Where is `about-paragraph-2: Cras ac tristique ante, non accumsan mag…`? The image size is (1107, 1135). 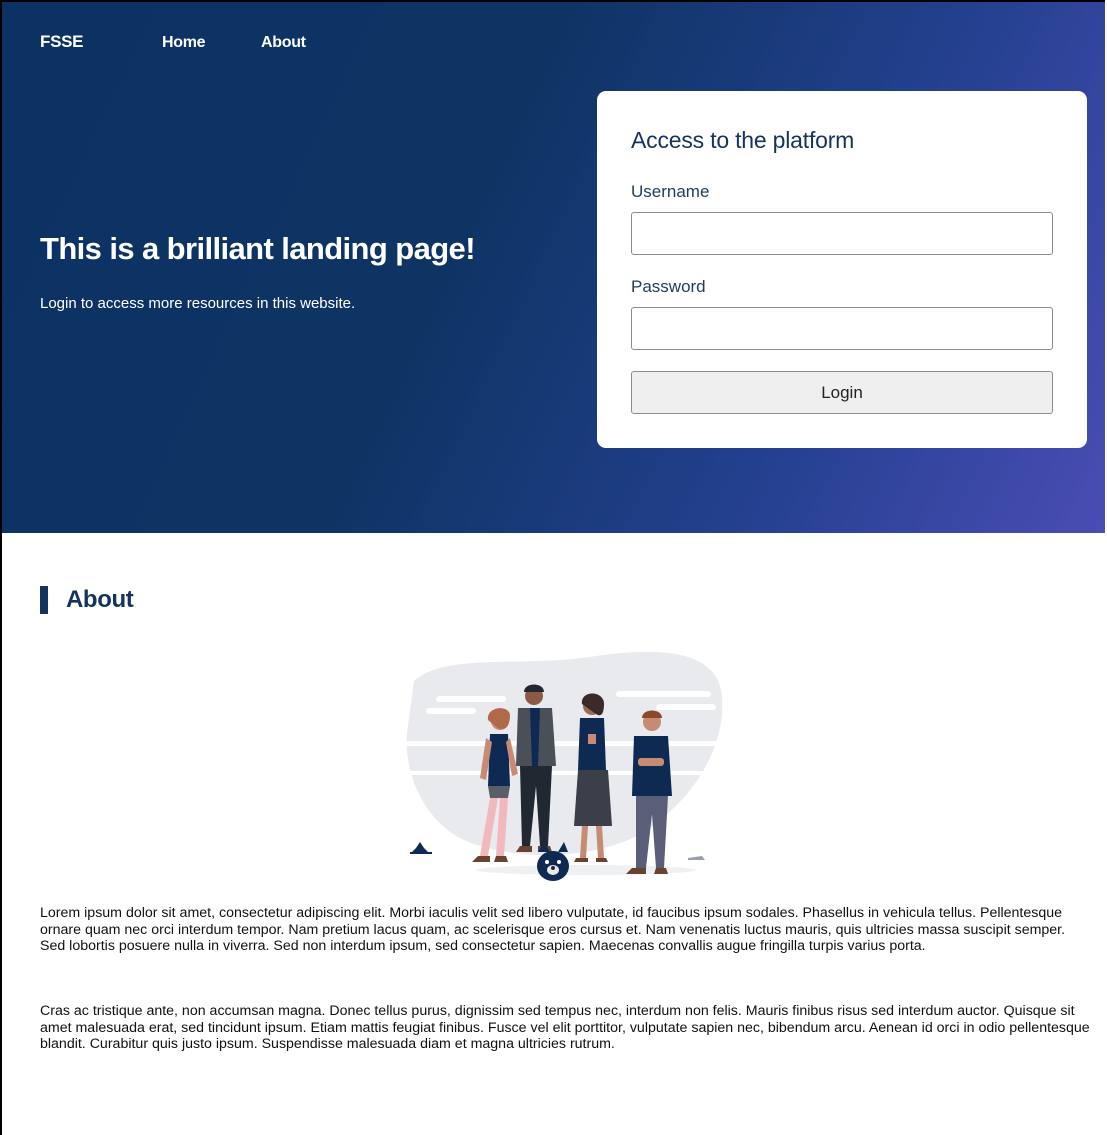 about-paragraph-2: Cras ac tristique ante, non accumsan mag… is located at coordinates (565, 1027).